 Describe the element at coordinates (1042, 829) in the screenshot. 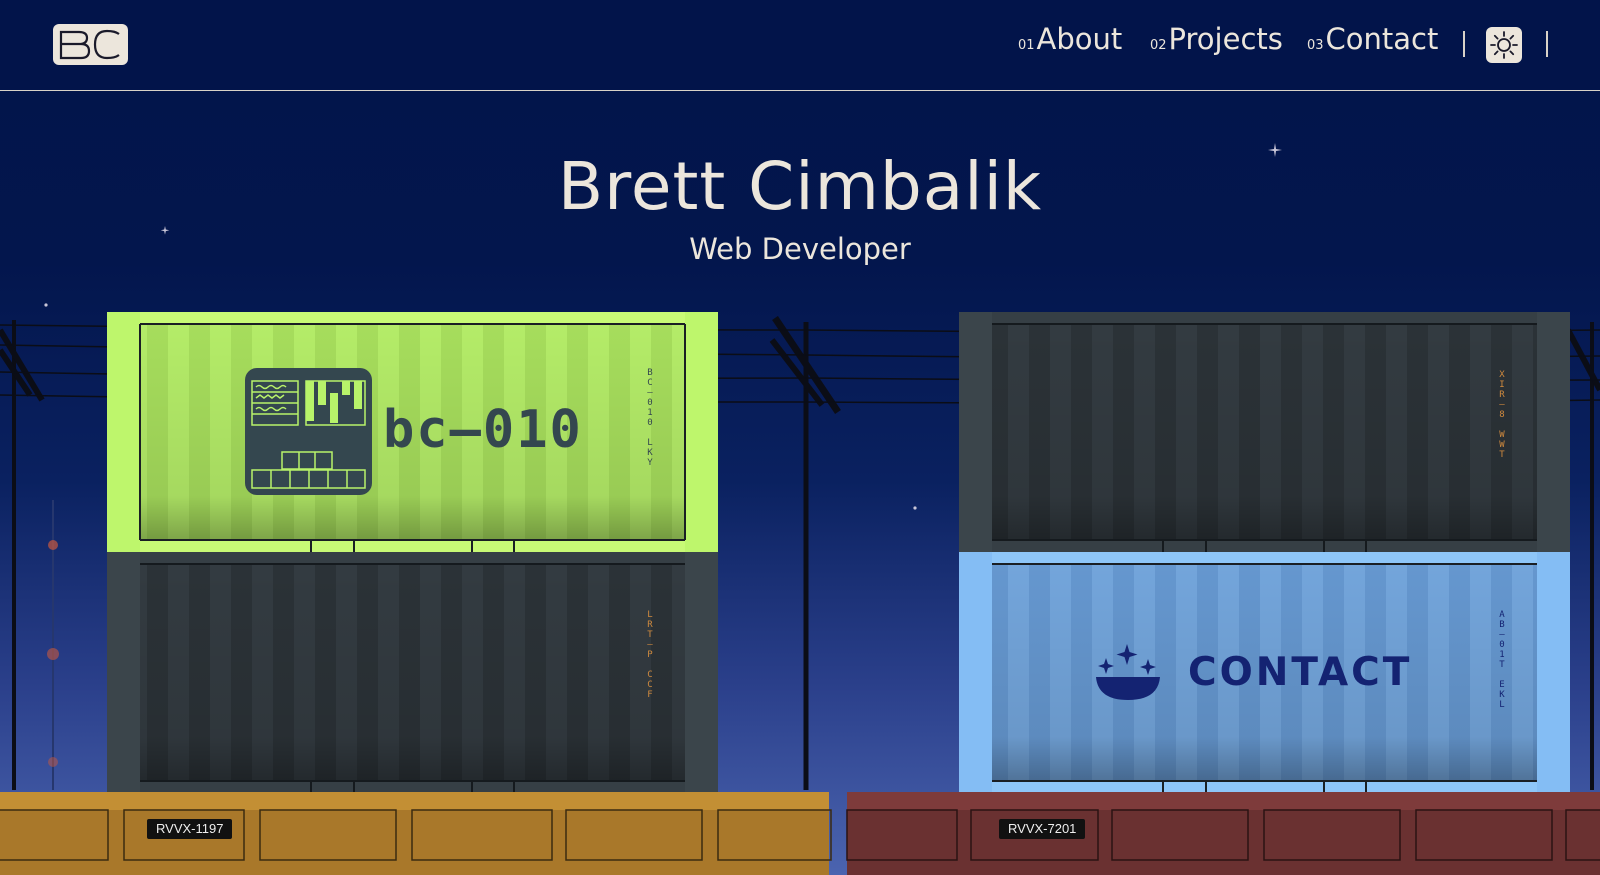

I see `flatcar-right-tag: RVVX-7201` at that location.